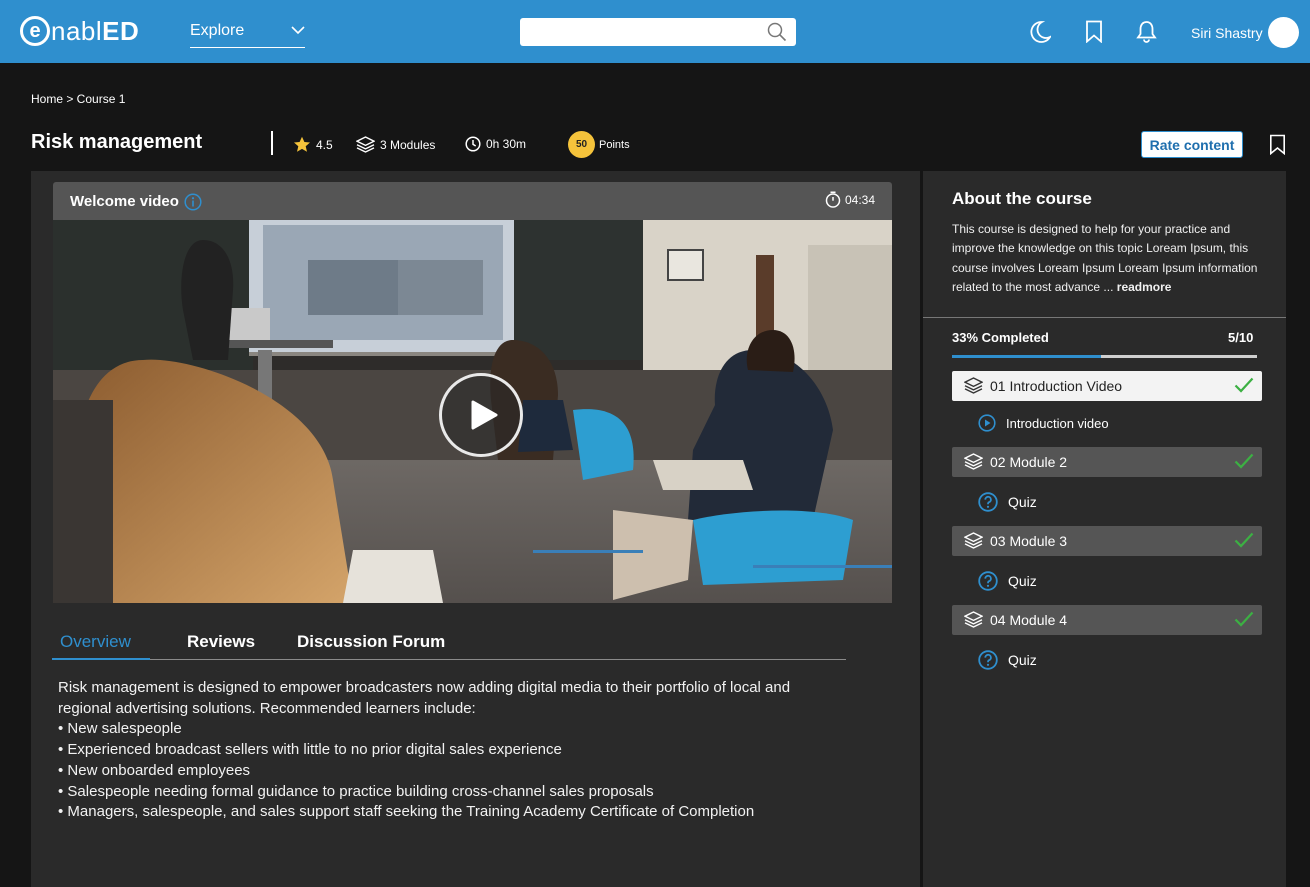 Image resolution: width=1310 pixels, height=887 pixels. What do you see at coordinates (78, 99) in the screenshot?
I see `breadcrumb: Home > Course 1` at bounding box center [78, 99].